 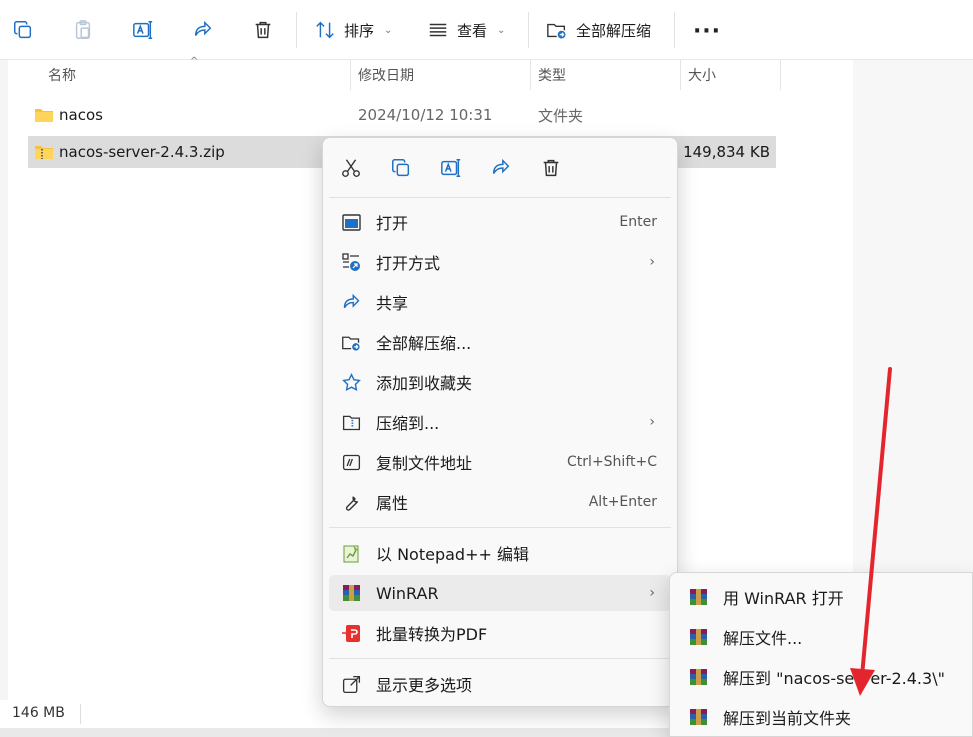 What do you see at coordinates (500, 684) in the screenshot?
I see `menu-item-more-options: 显示更多选项` at bounding box center [500, 684].